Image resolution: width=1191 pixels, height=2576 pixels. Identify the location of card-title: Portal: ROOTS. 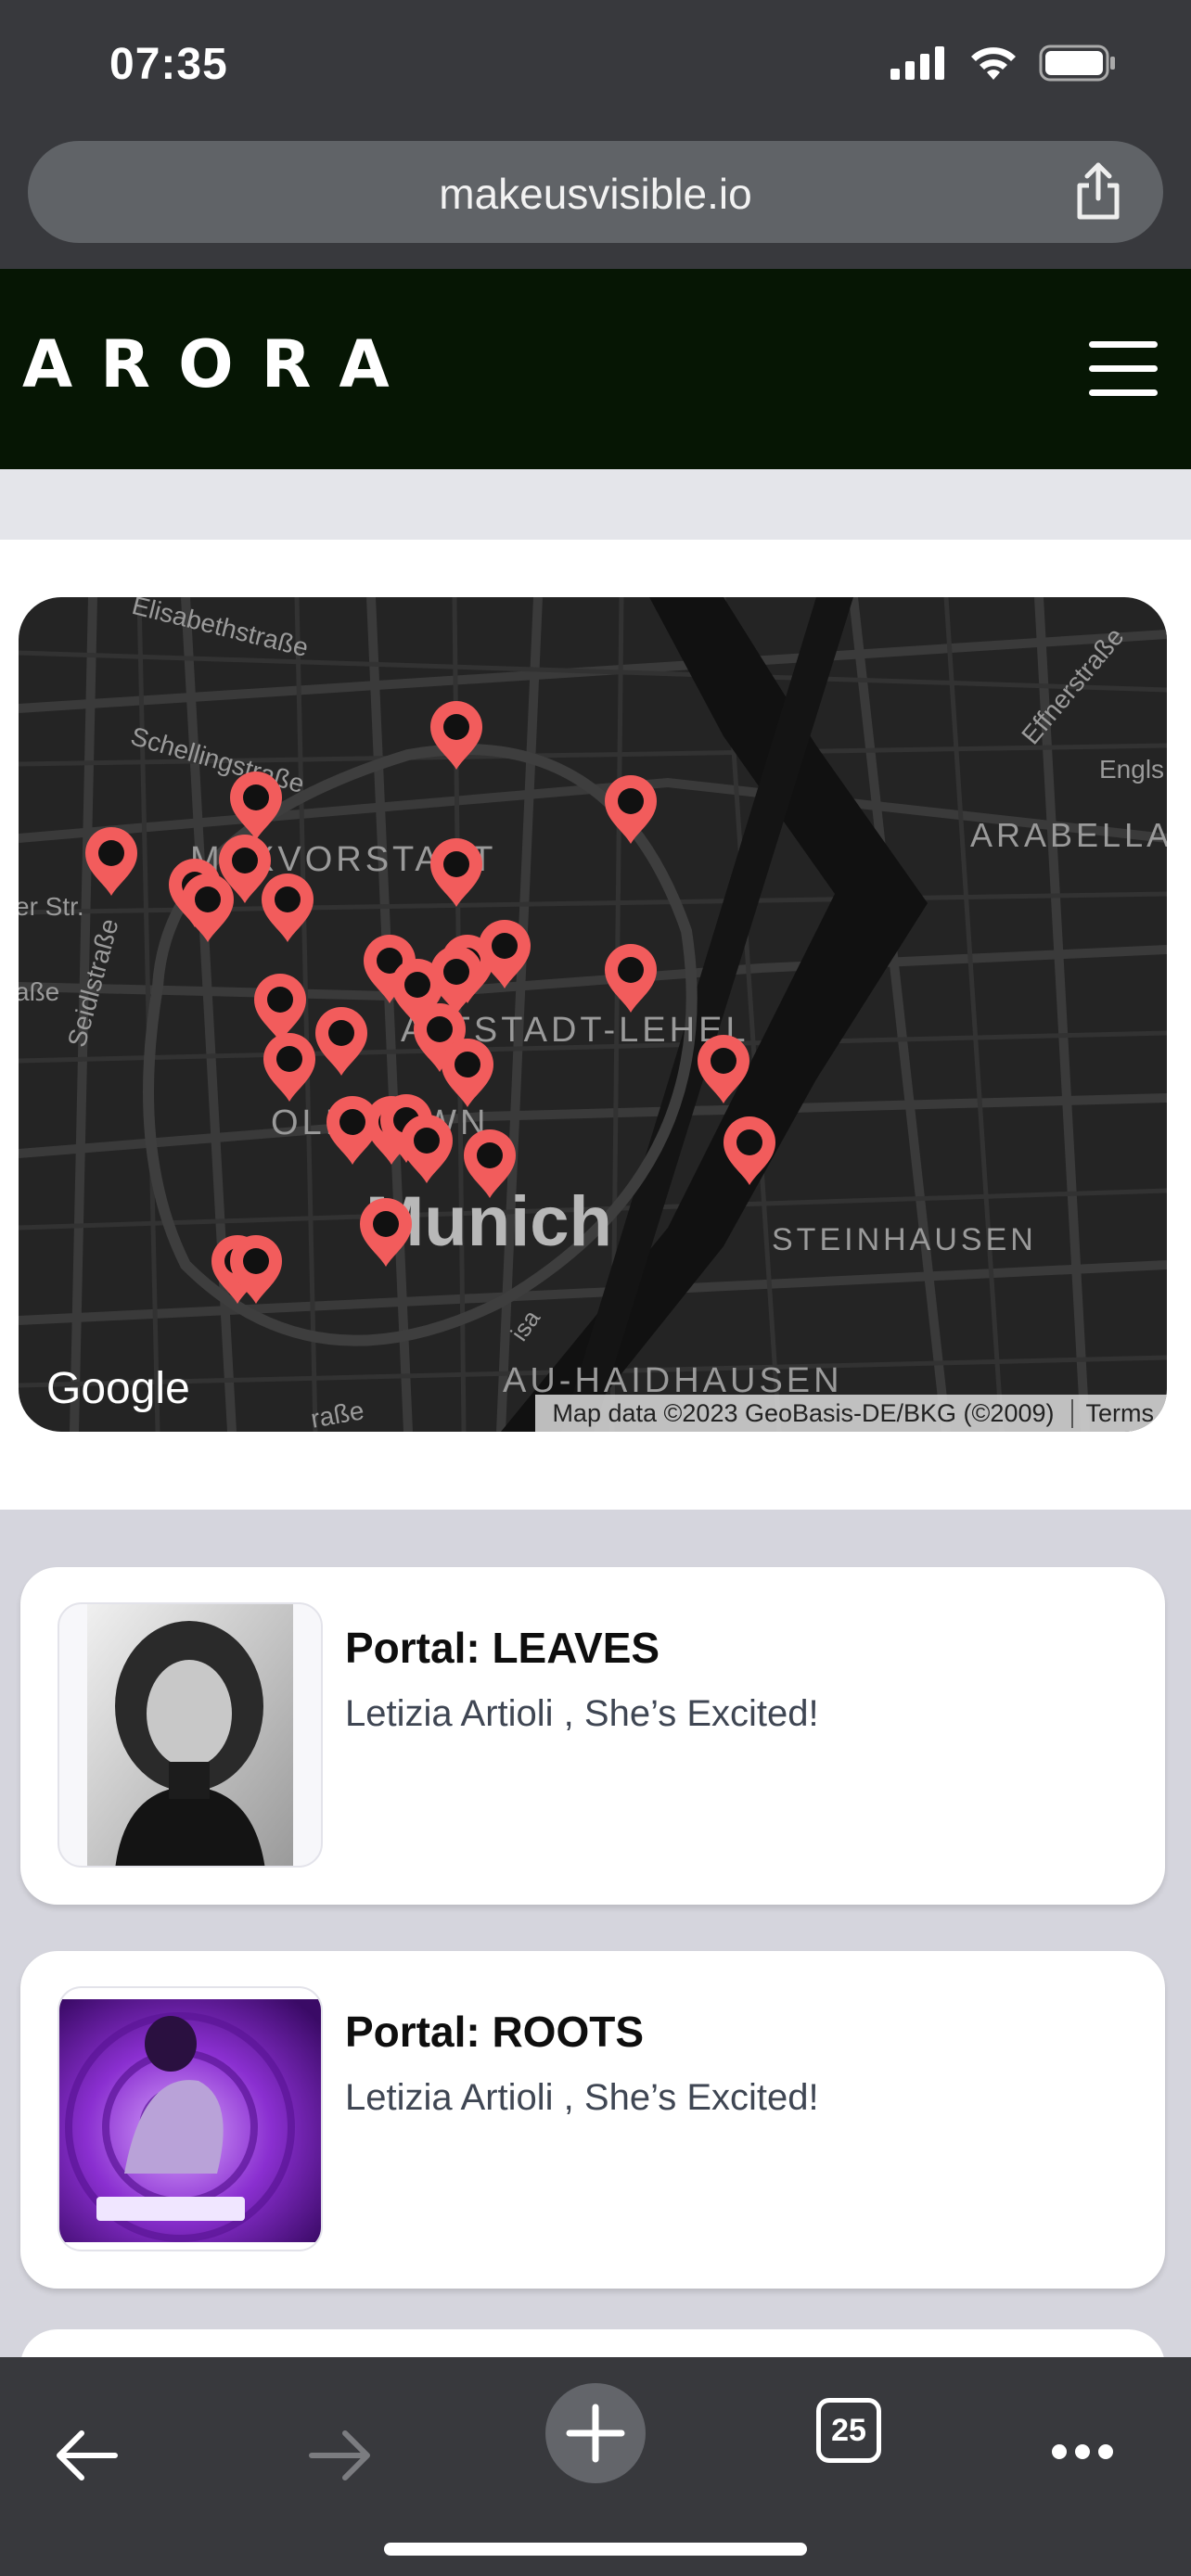
(495, 2032).